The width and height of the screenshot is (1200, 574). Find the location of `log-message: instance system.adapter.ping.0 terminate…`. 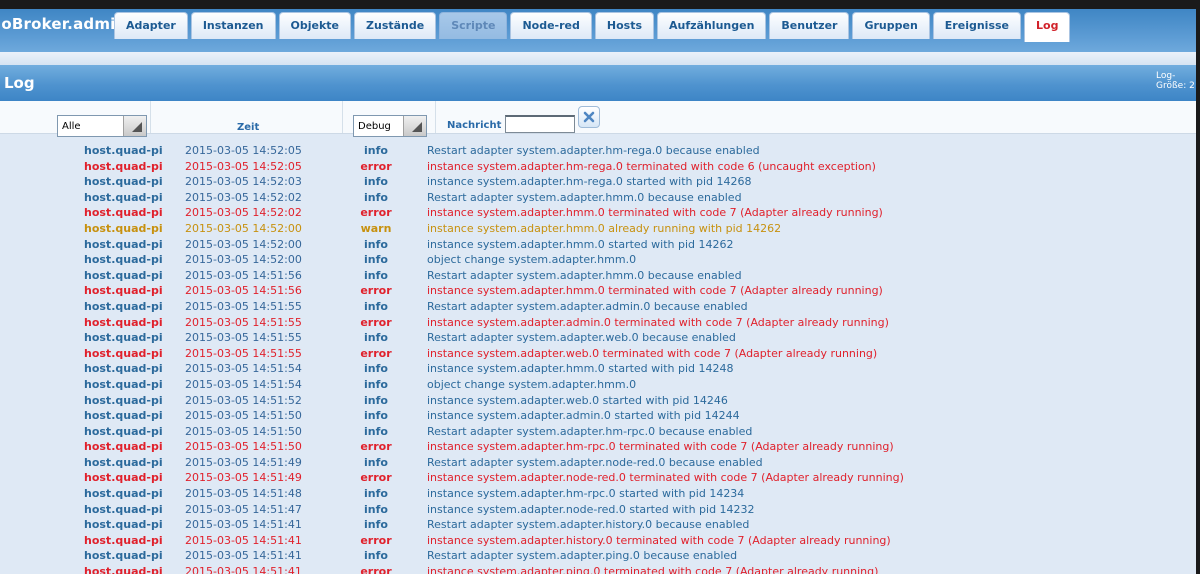

log-message: instance system.adapter.ping.0 terminate… is located at coordinates (653, 569).